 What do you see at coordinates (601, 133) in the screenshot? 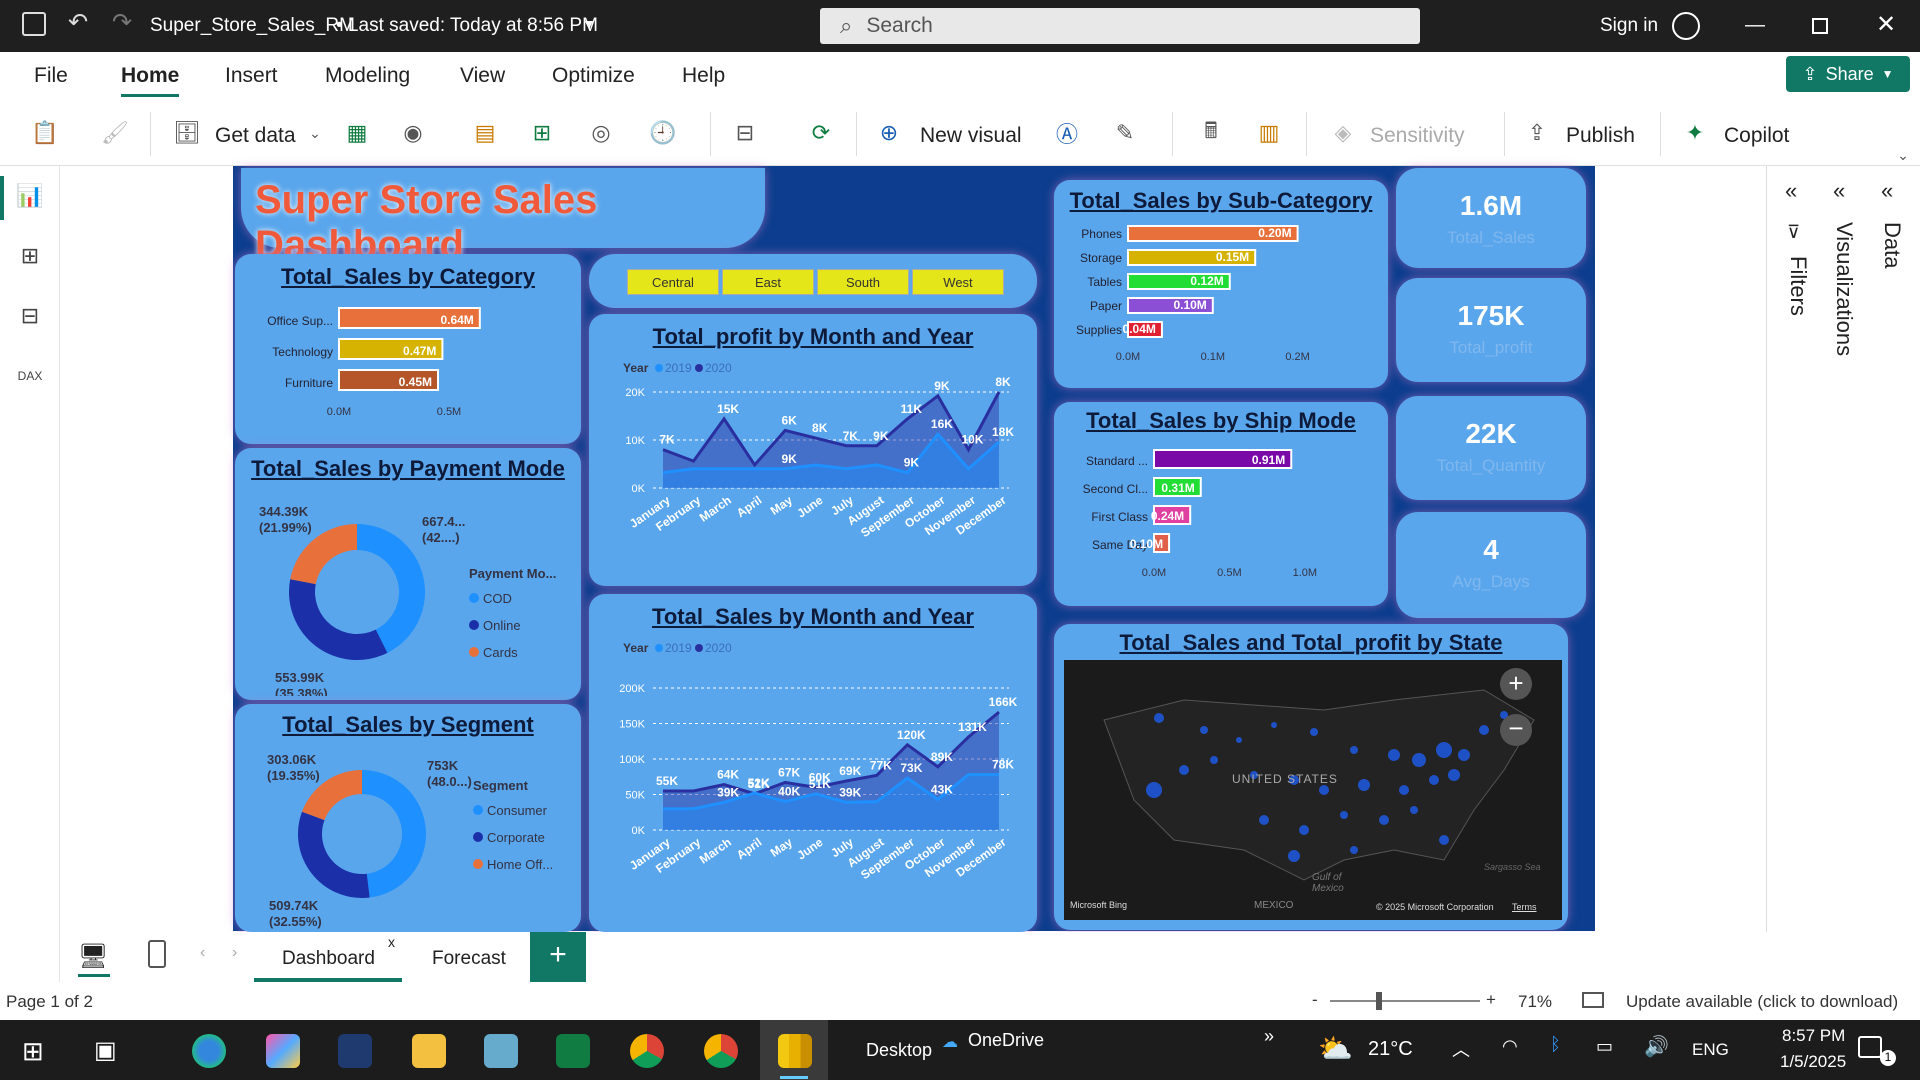
I see `dataflow-icon: ◎` at bounding box center [601, 133].